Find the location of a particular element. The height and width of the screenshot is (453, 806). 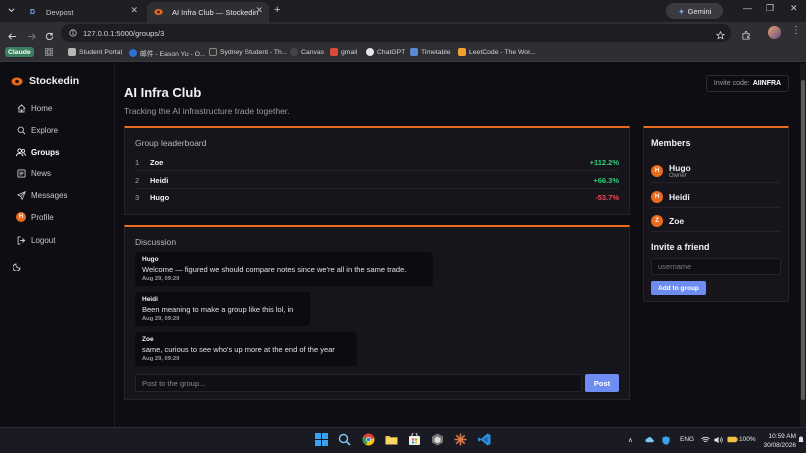

url-text: 127.0.0.1:5000/groups/3 is located at coordinates (124, 33).